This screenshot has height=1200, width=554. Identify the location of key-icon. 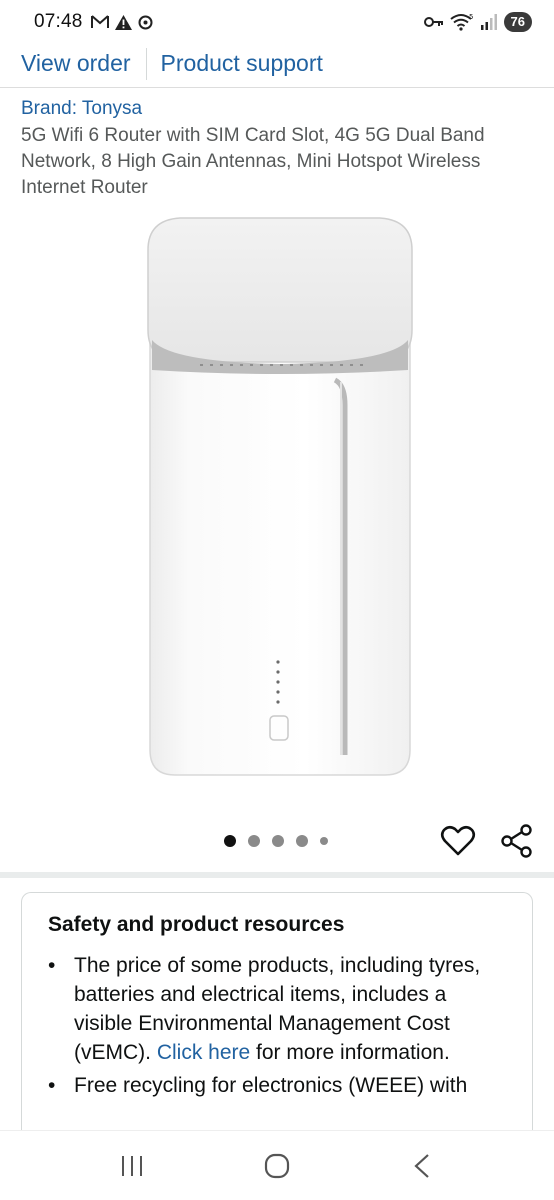
(433, 22).